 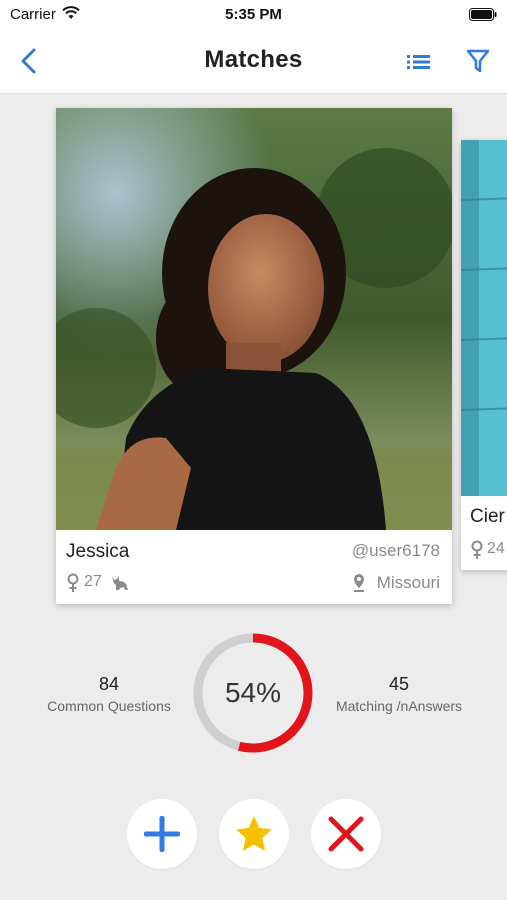 What do you see at coordinates (395, 550) in the screenshot?
I see `profile-username: @user6178` at bounding box center [395, 550].